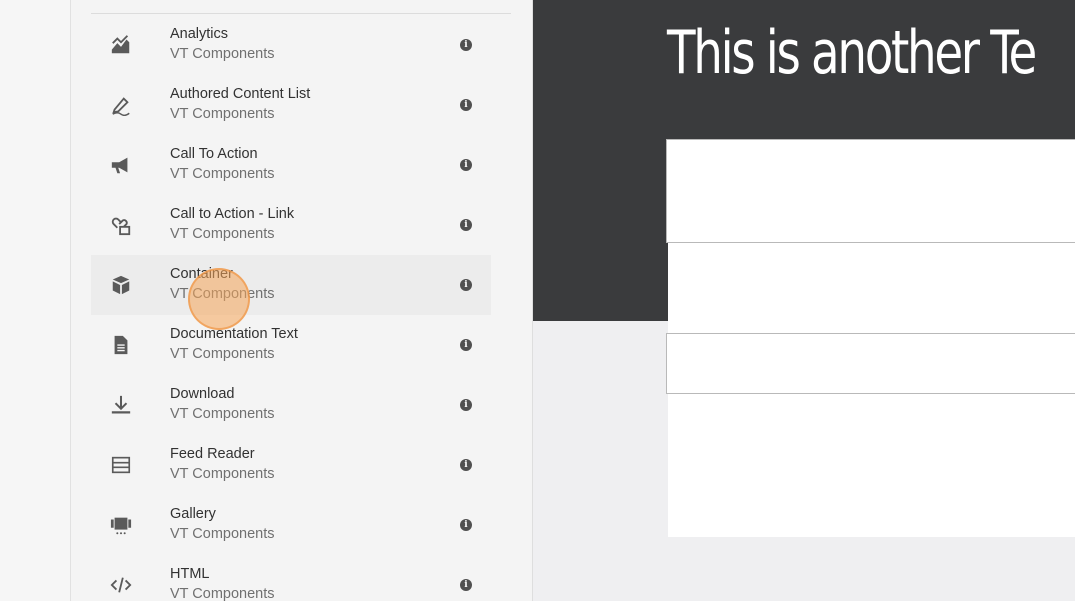 This screenshot has height=601, width=1075. What do you see at coordinates (291, 225) in the screenshot?
I see `component-item-call-to-action-link: Call to Action - Link VT Components i` at bounding box center [291, 225].